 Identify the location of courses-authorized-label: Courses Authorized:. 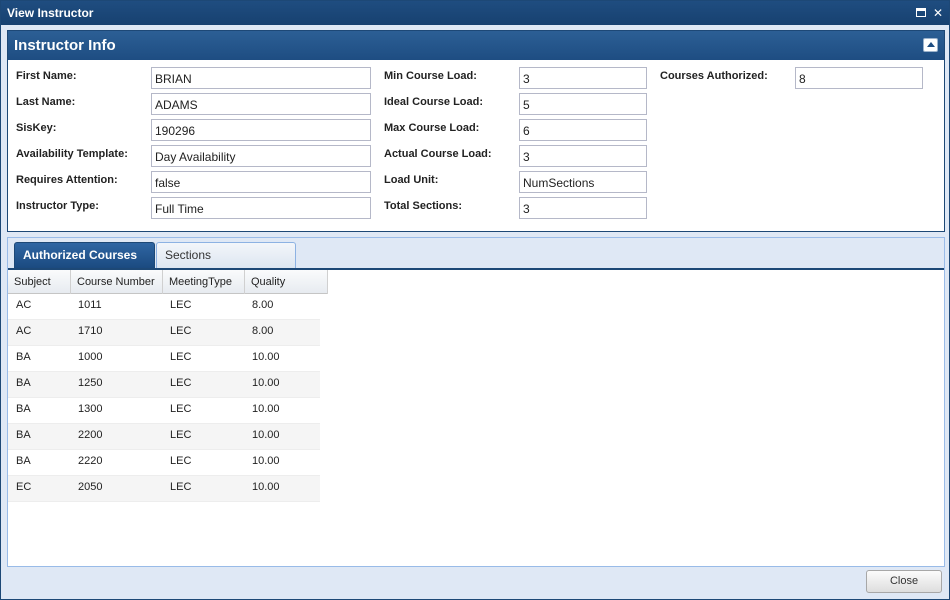
(714, 76).